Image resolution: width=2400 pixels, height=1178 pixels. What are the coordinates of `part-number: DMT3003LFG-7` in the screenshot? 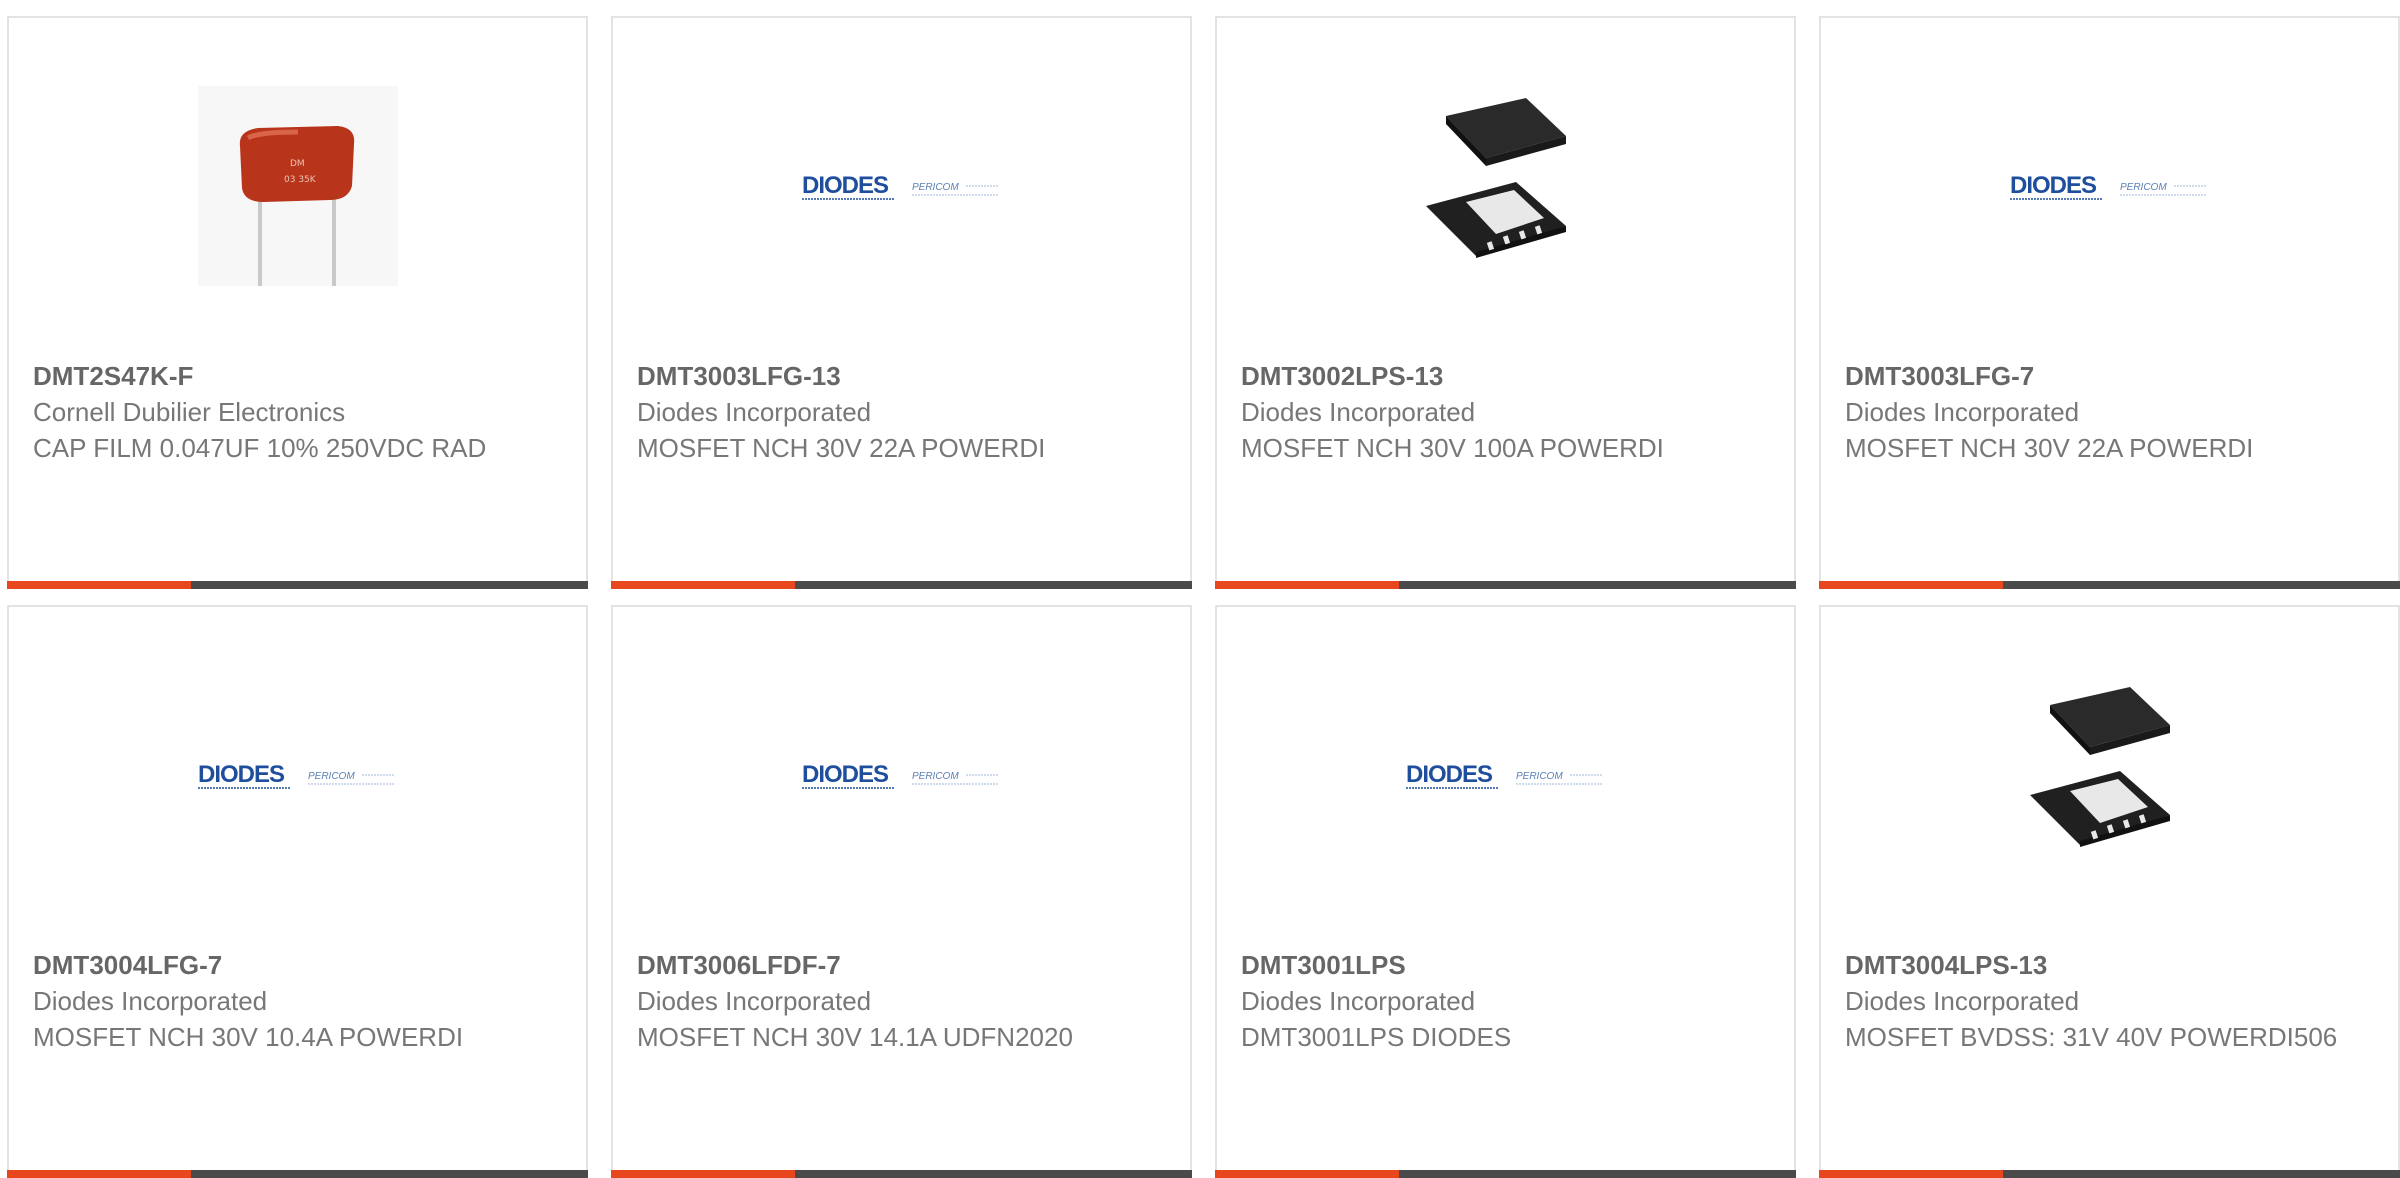 It's located at (2111, 376).